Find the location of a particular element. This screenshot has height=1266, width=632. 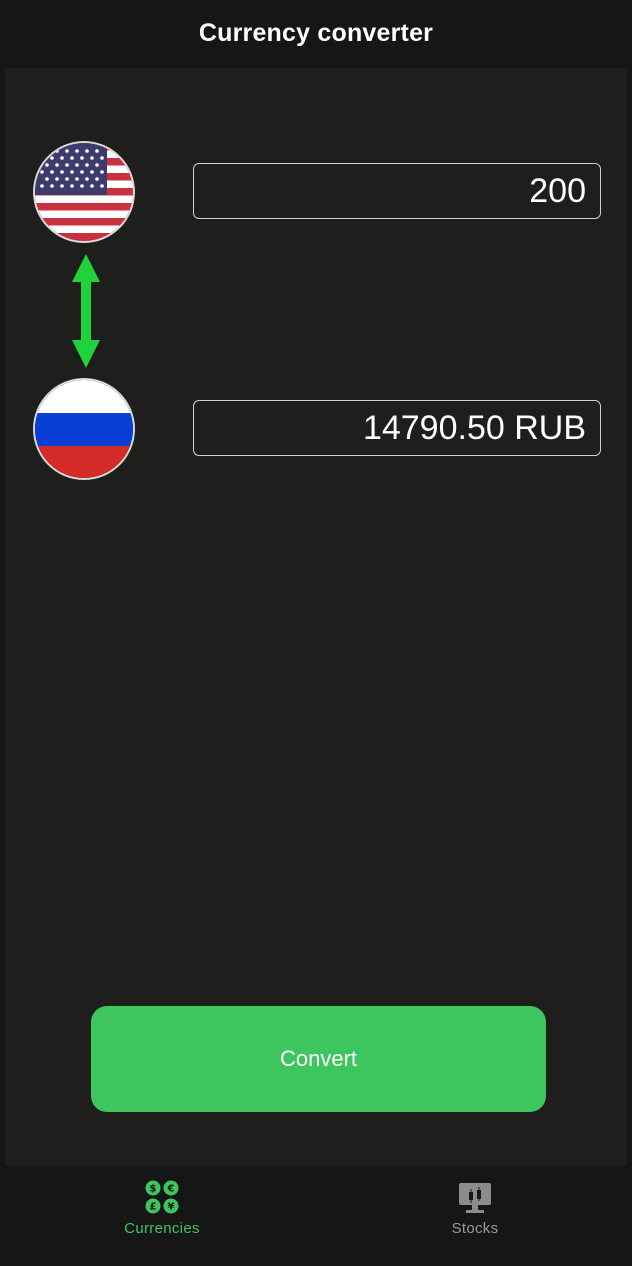

tab-stocks: Stocks is located at coordinates (475, 1216).